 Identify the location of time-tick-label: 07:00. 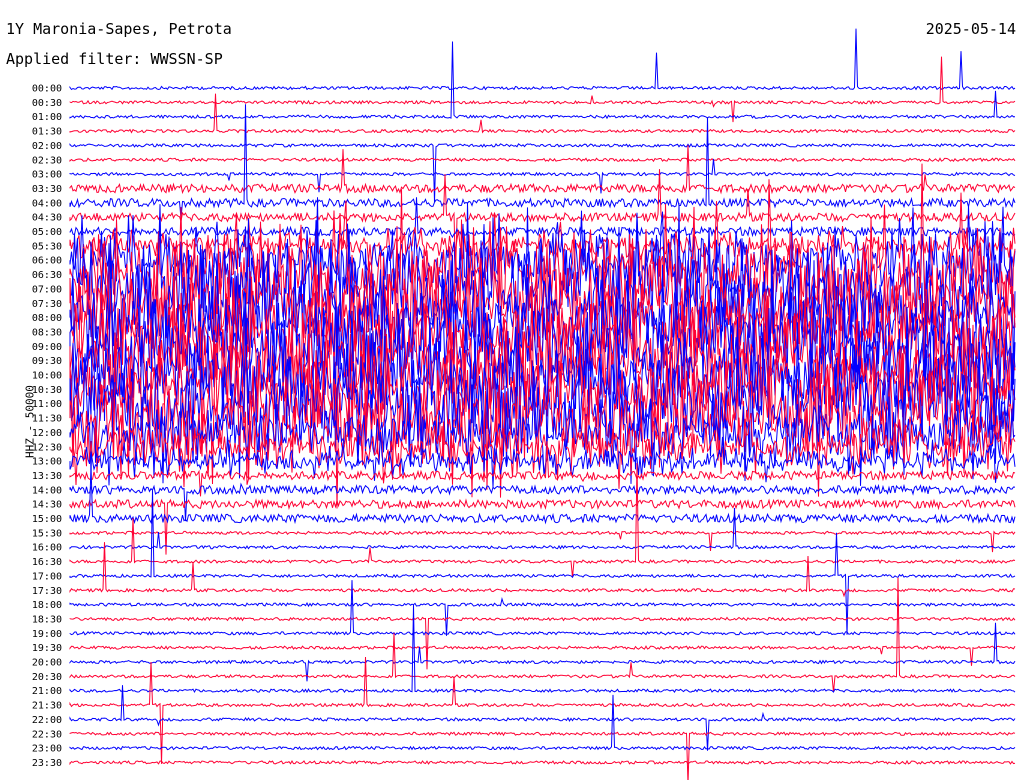
(47, 289).